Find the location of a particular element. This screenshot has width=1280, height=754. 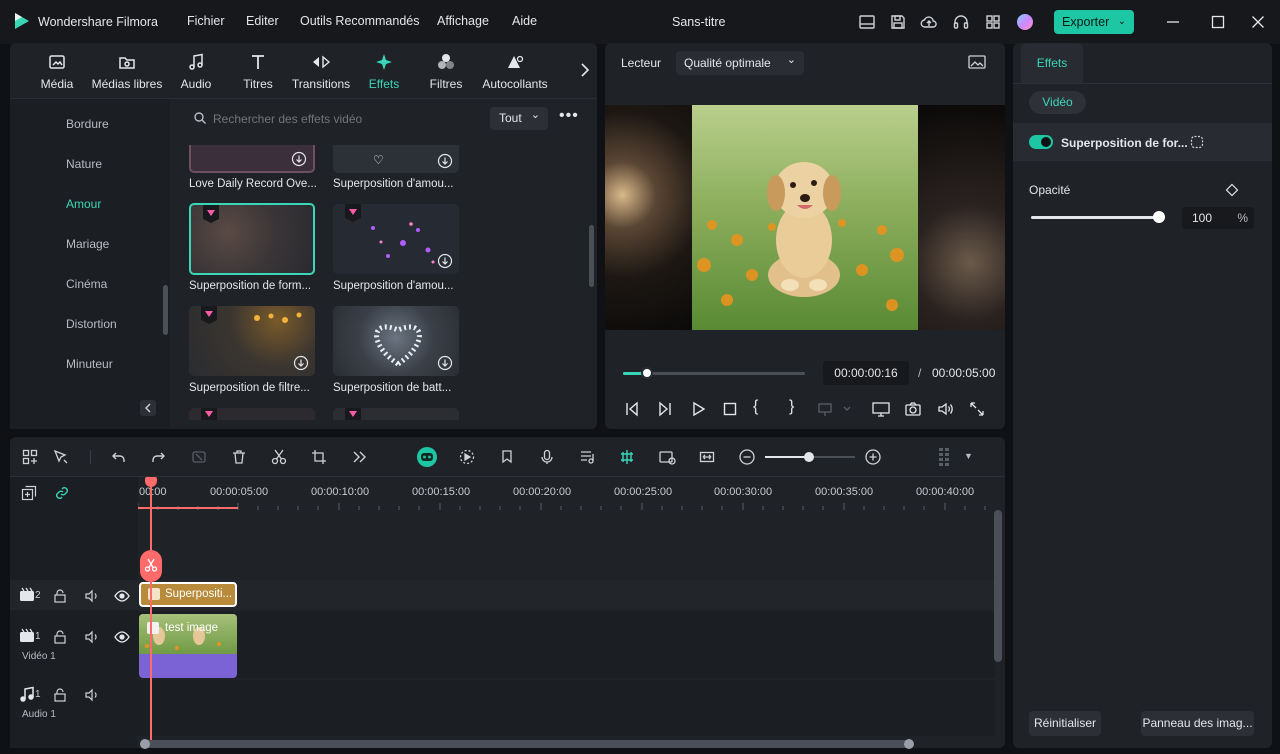

audio-mix-icon is located at coordinates (587, 457).